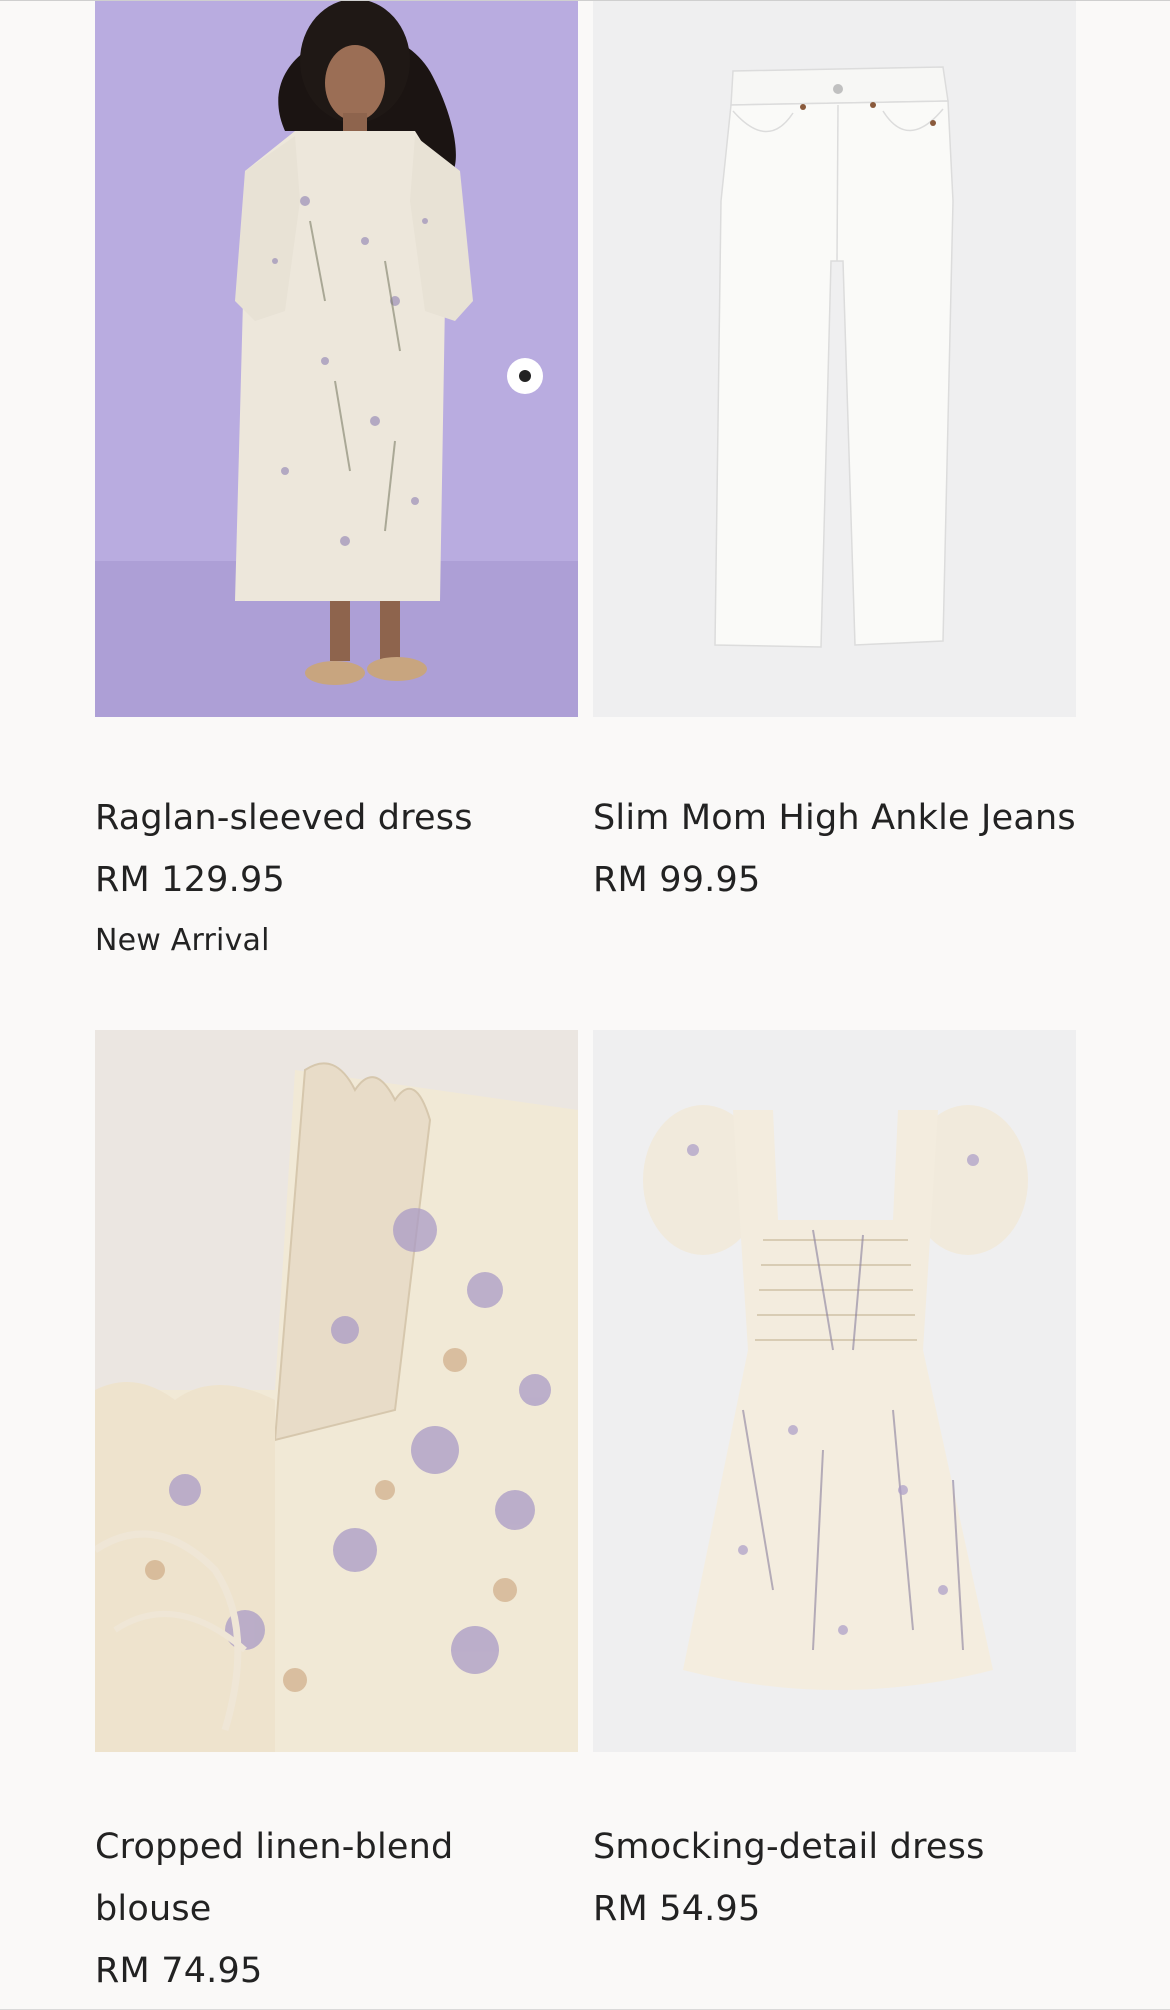  Describe the element at coordinates (677, 1909) in the screenshot. I see `product-price: RM 54.95` at that location.